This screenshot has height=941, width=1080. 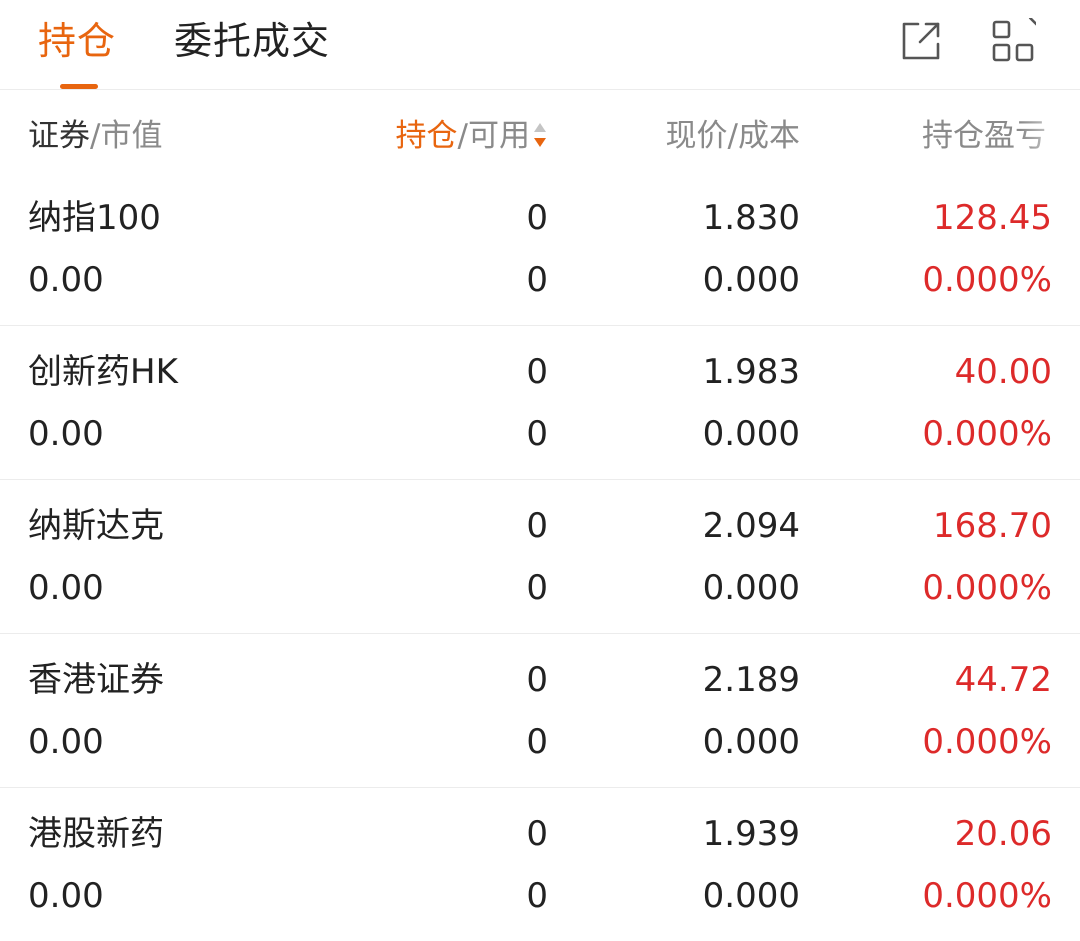 I want to click on current-price: 2.189, so click(x=751, y=680).